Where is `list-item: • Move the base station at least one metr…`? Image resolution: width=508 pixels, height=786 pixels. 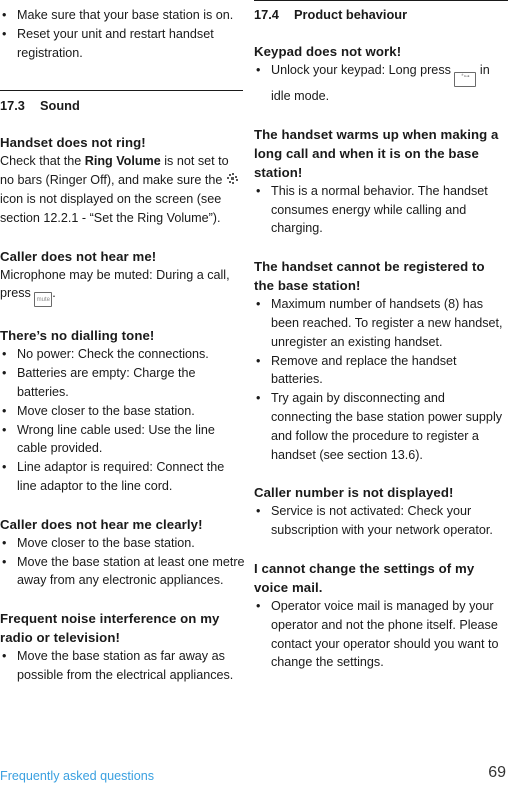
list-item: • Move the base station at least one metr… is located at coordinates (123, 571).